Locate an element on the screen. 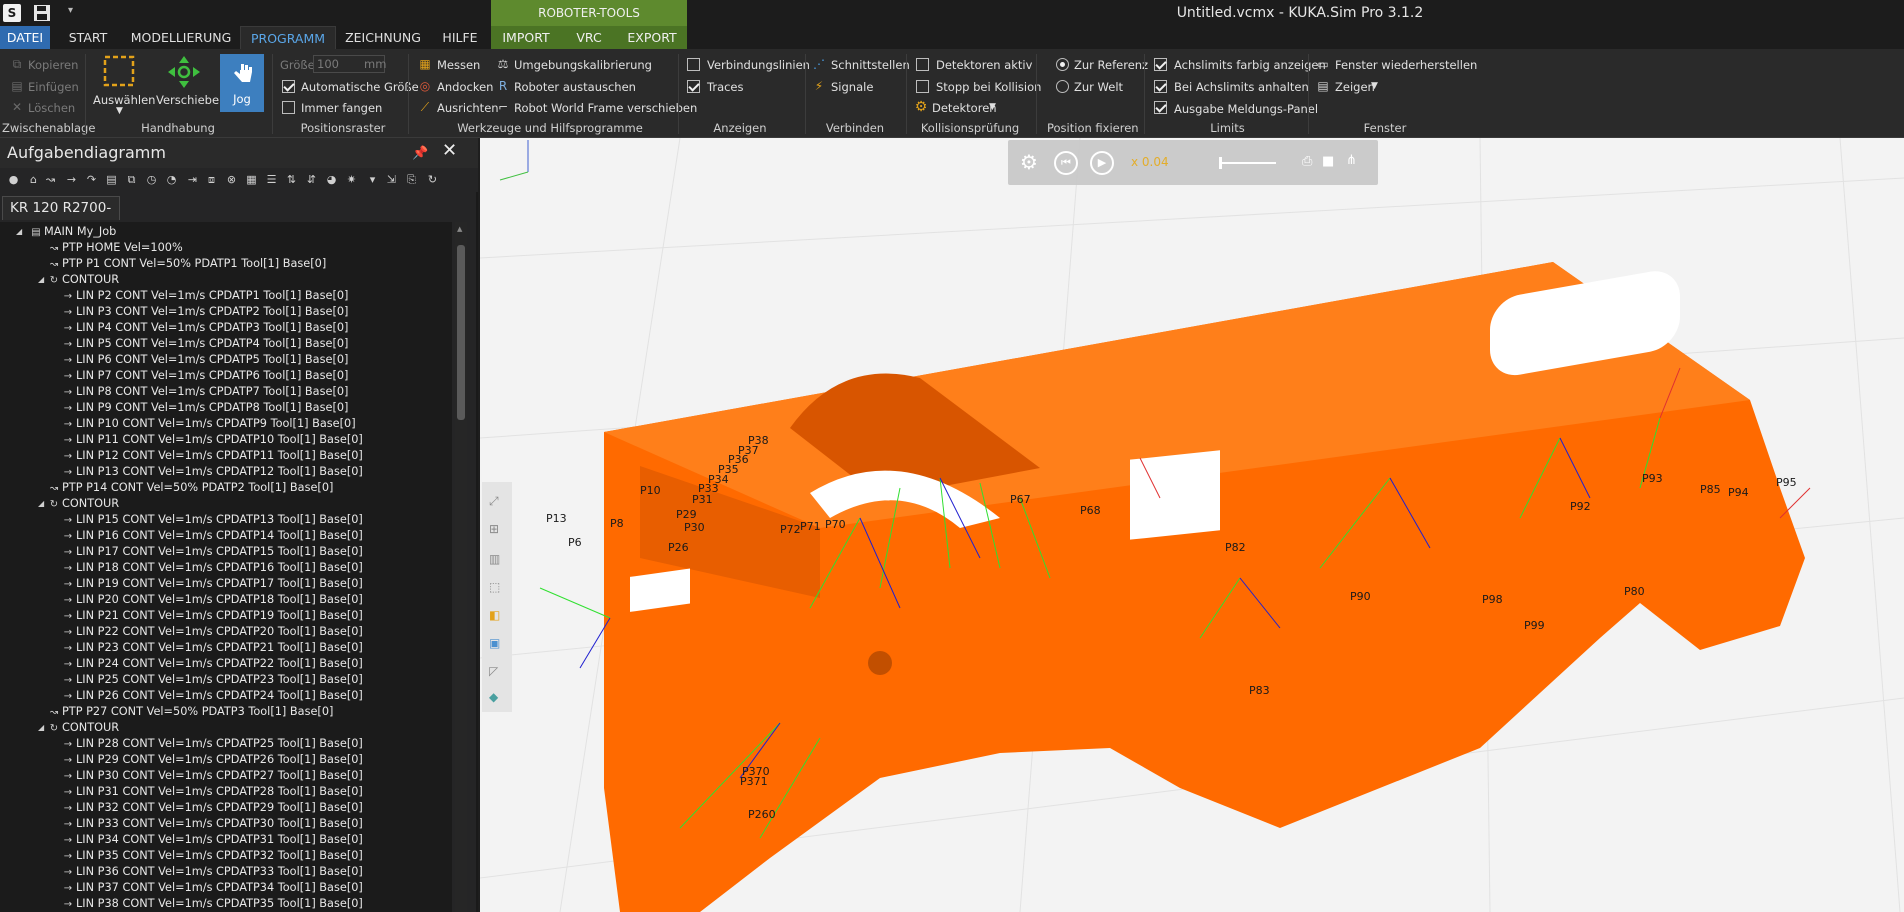 This screenshot has width=1904, height=912. rewind-icon: ⏮ is located at coordinates (1066, 163).